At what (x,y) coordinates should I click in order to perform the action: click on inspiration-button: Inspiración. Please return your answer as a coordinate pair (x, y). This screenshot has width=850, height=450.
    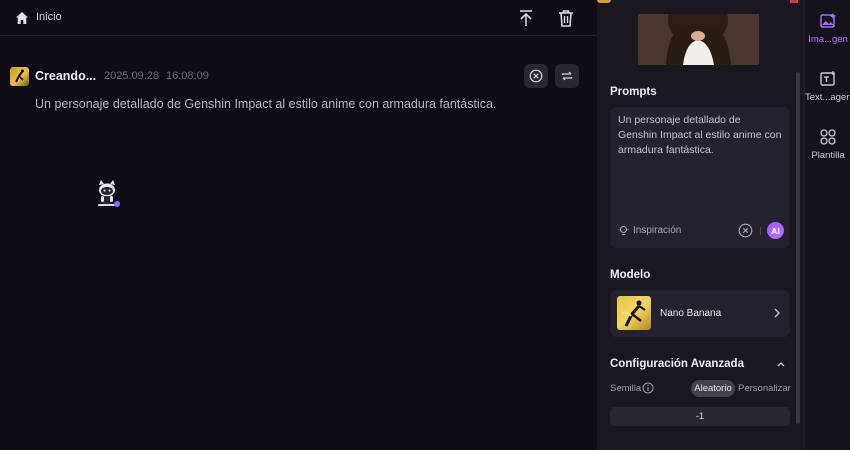
    Looking at the image, I should click on (649, 230).